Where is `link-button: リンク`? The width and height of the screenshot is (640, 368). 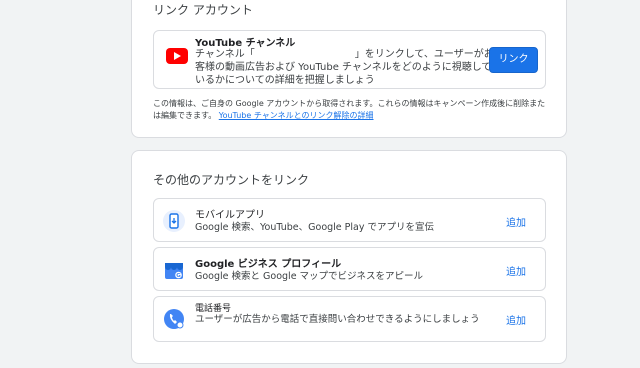
link-button: リンク is located at coordinates (513, 60).